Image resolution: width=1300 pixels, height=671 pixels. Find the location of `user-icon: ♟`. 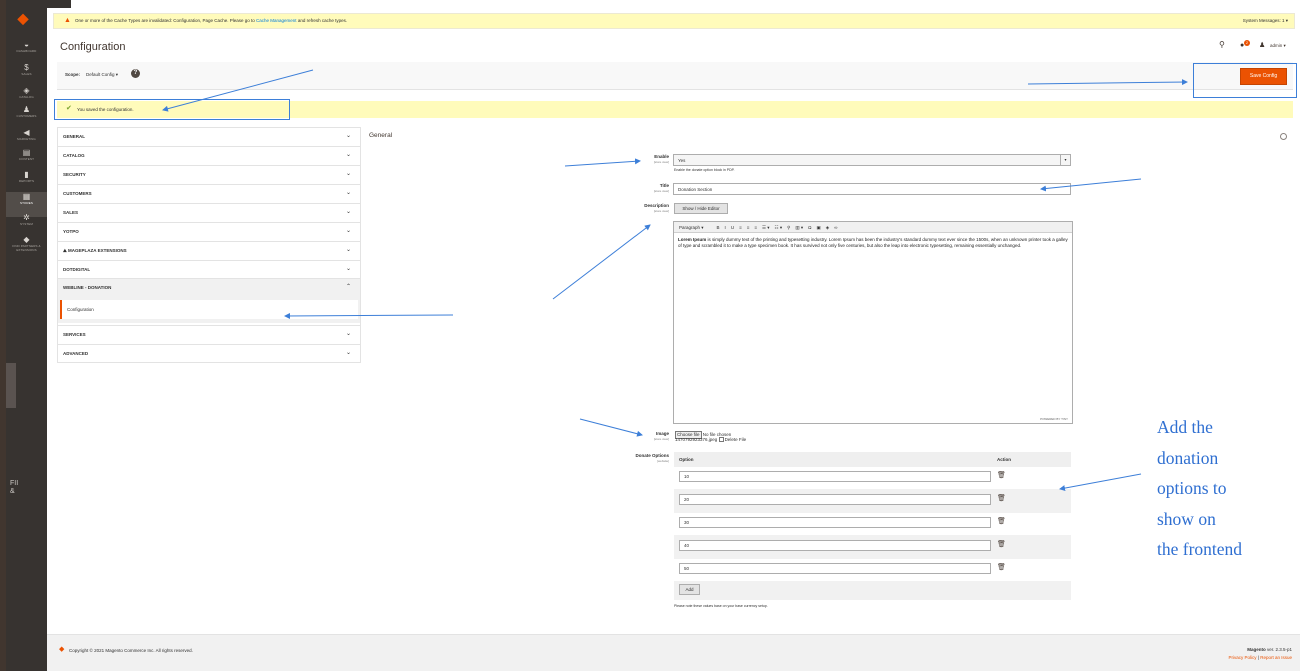

user-icon: ♟ is located at coordinates (1262, 45).